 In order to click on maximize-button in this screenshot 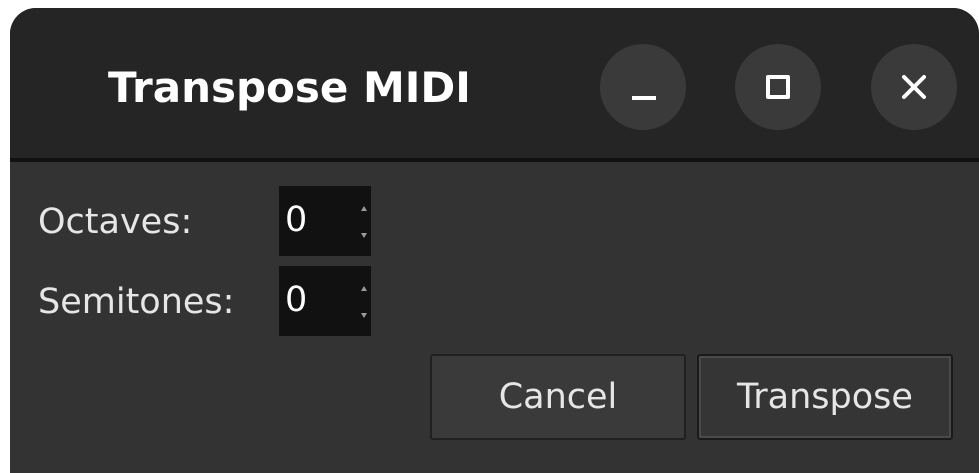, I will do `click(778, 87)`.